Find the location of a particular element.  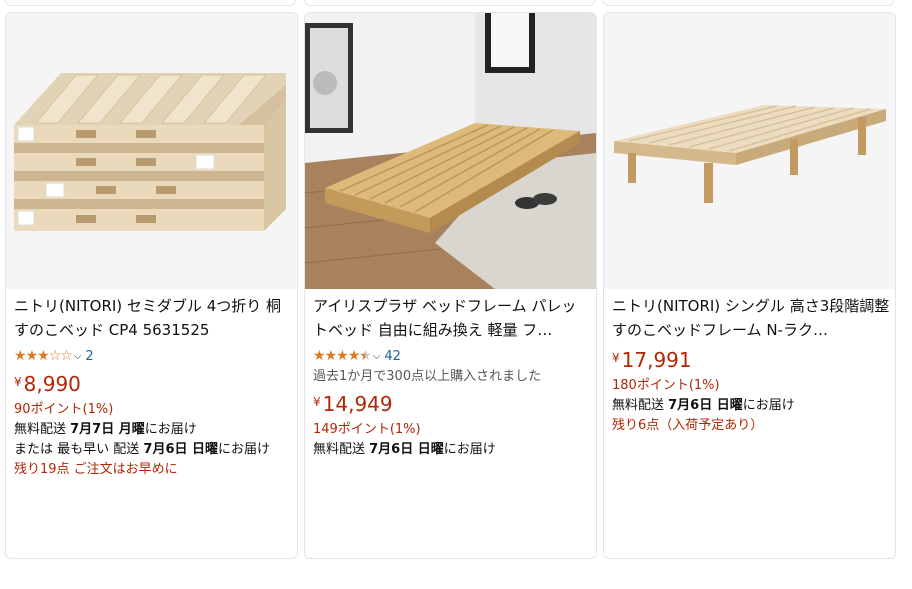

delivery-prefix: または 最も早い 配送 is located at coordinates (79, 449).